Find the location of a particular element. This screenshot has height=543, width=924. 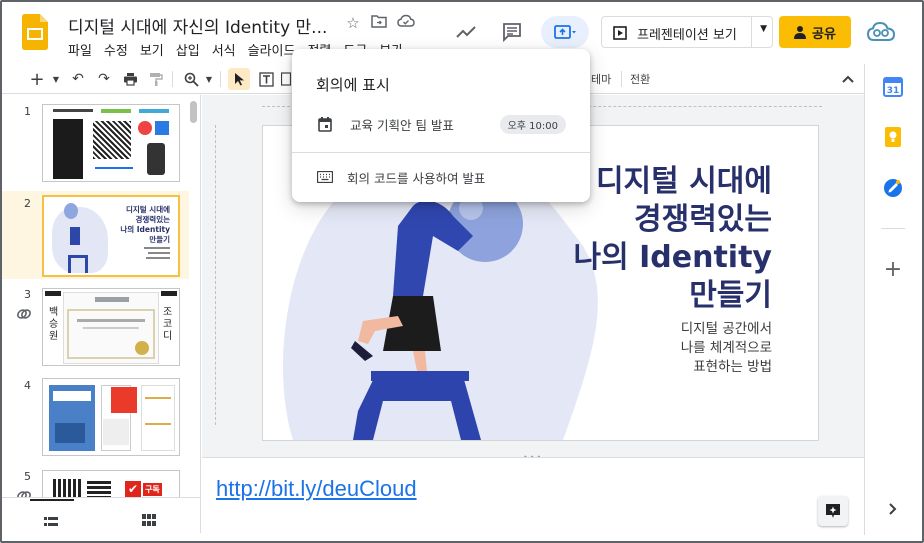

slide-subtitle-line1: 디지털 공간에서 is located at coordinates (726, 329).